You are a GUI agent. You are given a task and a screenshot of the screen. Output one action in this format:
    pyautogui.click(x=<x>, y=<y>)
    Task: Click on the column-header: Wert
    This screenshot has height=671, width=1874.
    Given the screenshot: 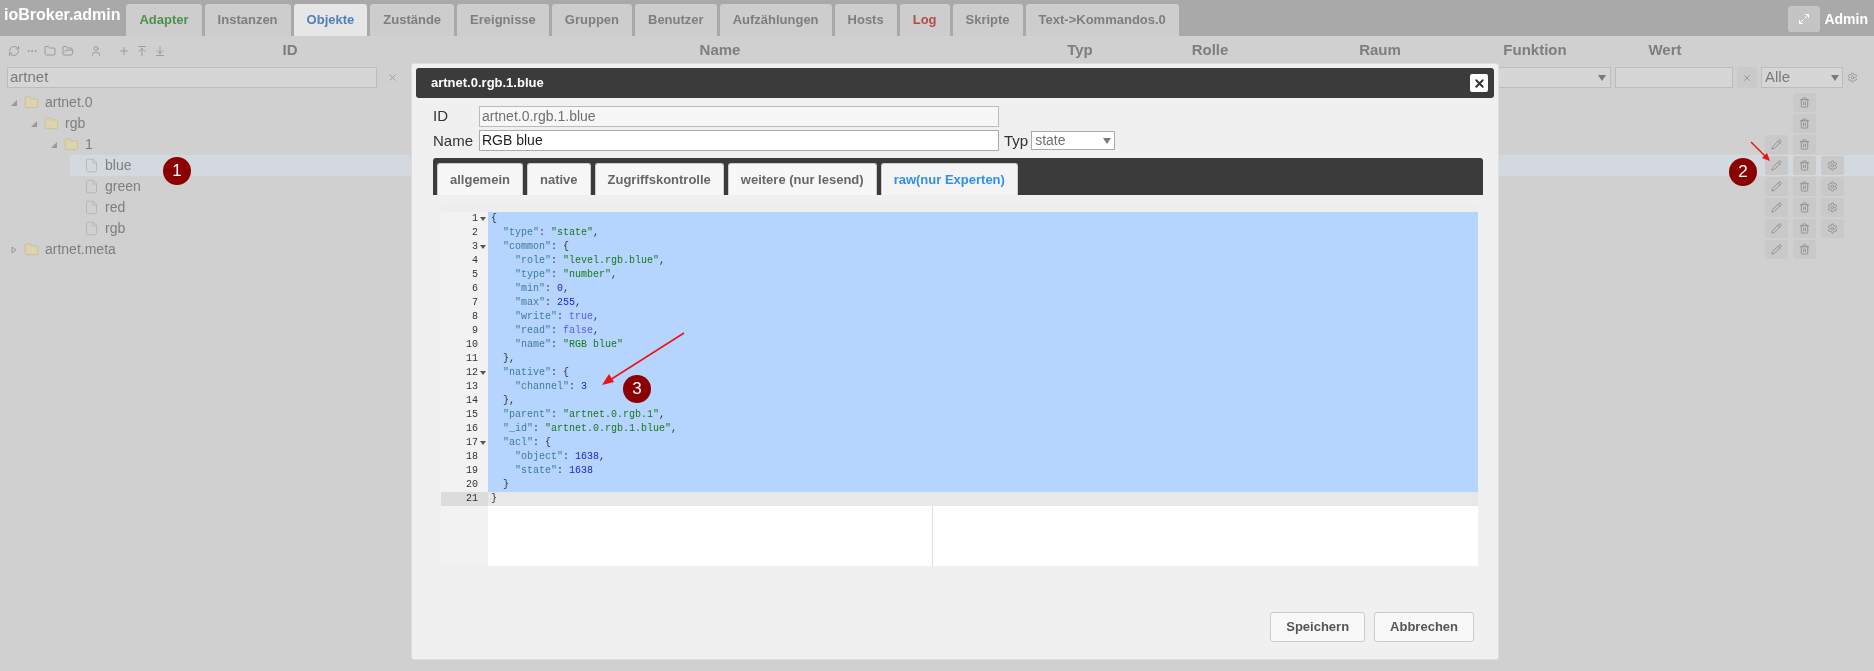 What is the action you would take?
    pyautogui.click(x=1665, y=50)
    